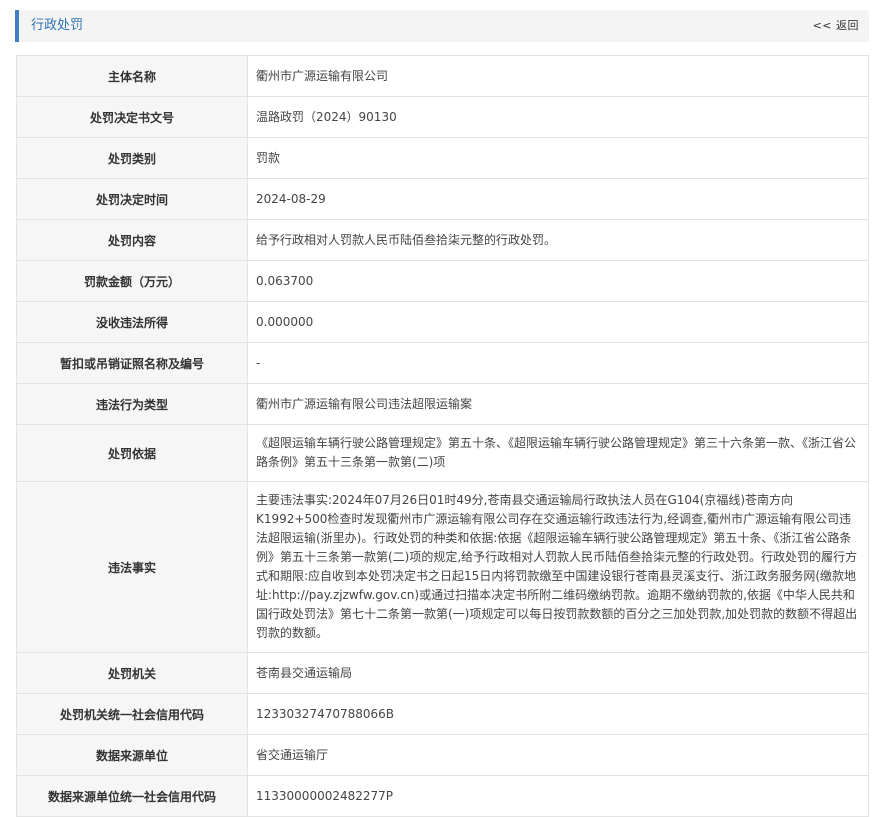 The height and width of the screenshot is (817, 894). Describe the element at coordinates (132, 714) in the screenshot. I see `field-label: 处罚机关统一社会信用代码` at that location.